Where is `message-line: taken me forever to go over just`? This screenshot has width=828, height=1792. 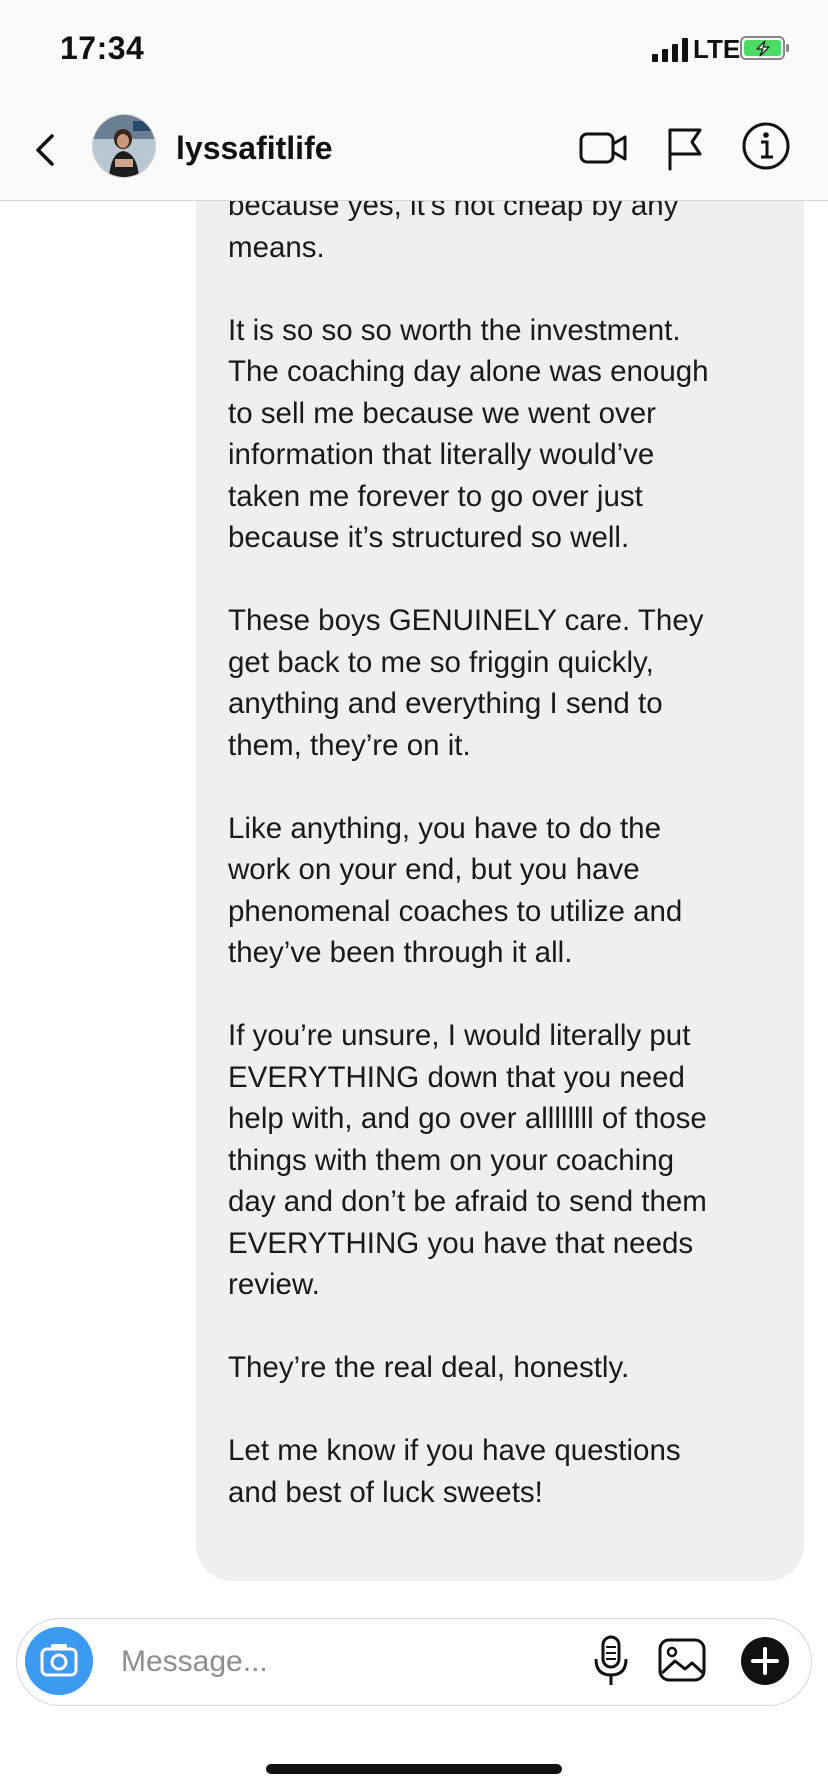 message-line: taken me forever to go over just is located at coordinates (435, 496).